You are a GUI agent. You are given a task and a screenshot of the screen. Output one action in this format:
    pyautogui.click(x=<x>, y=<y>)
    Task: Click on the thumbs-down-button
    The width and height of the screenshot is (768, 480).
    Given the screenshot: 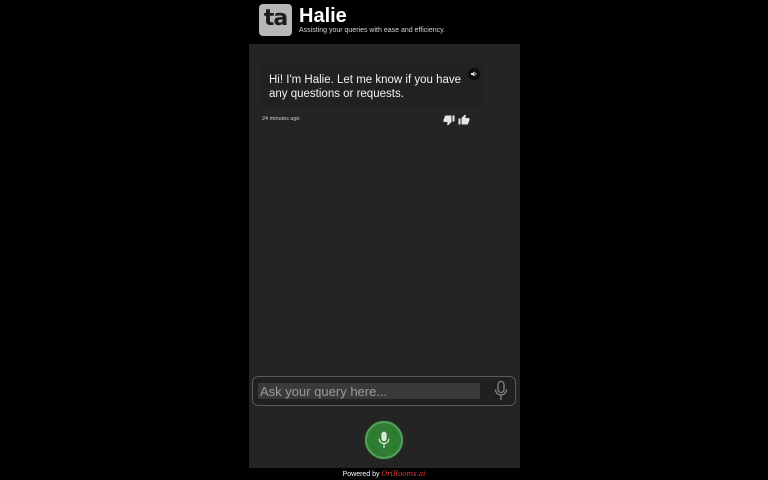 What is the action you would take?
    pyautogui.click(x=449, y=119)
    